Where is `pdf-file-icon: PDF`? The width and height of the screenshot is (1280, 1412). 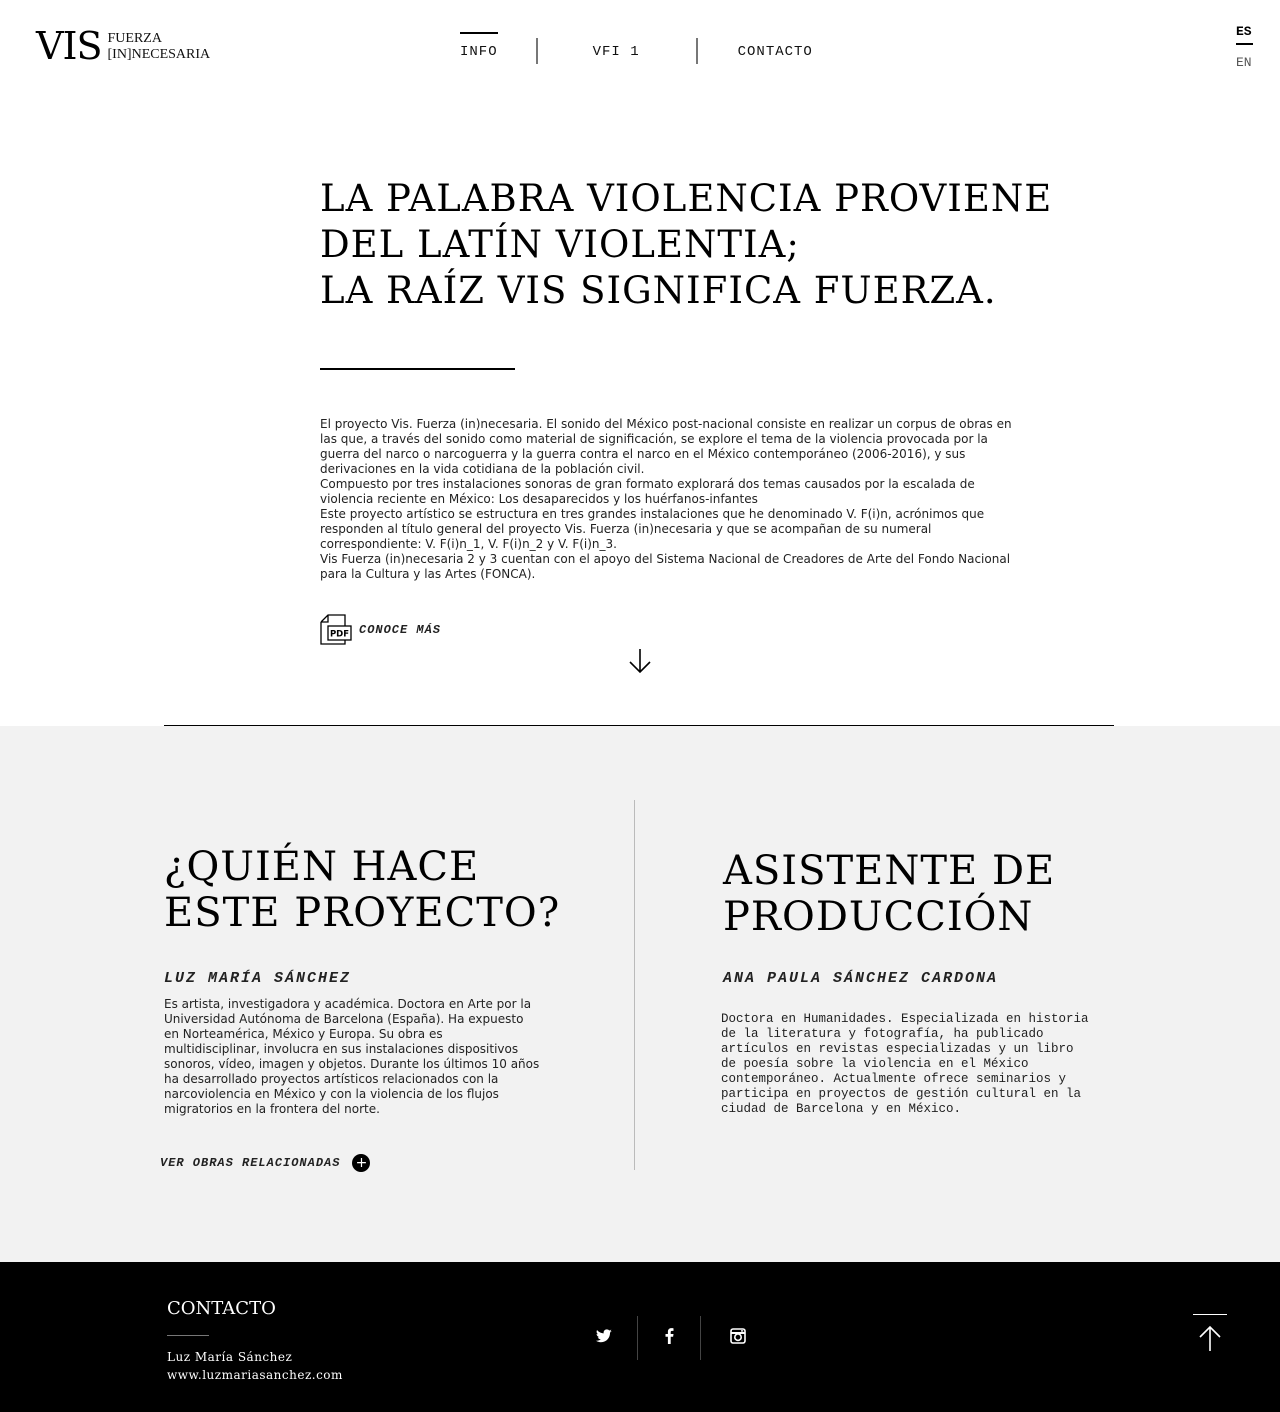 pdf-file-icon: PDF is located at coordinates (336, 629).